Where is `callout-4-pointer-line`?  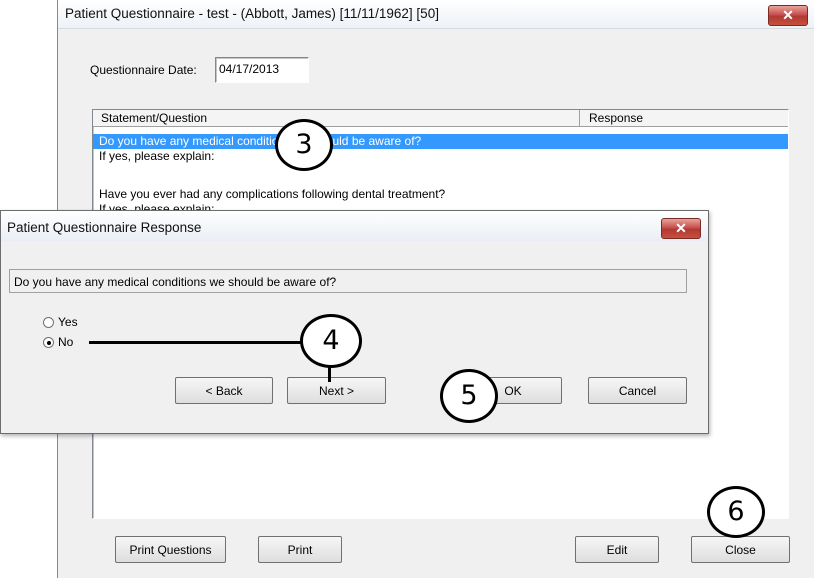
callout-4-pointer-line is located at coordinates (329, 374).